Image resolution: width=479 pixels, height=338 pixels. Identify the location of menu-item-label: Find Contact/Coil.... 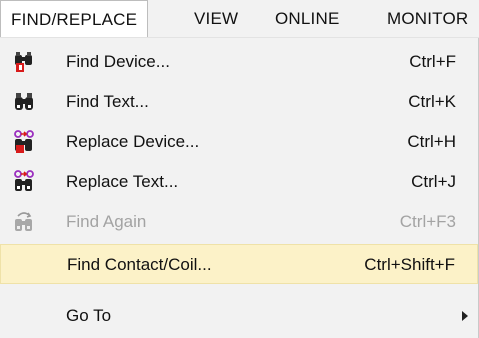
(139, 264).